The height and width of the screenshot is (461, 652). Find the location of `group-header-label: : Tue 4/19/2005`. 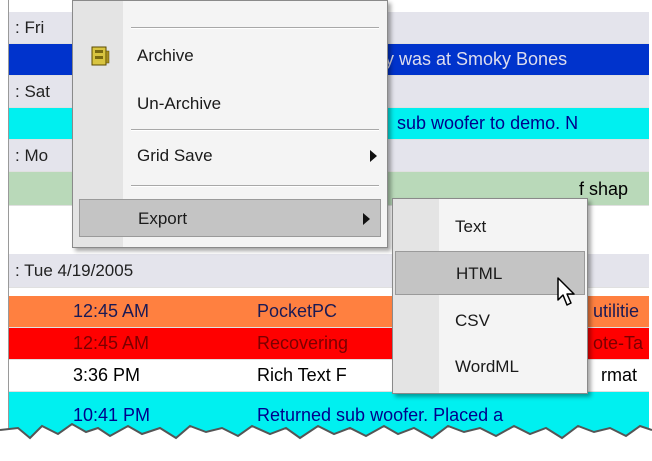

group-header-label: : Tue 4/19/2005 is located at coordinates (74, 270).